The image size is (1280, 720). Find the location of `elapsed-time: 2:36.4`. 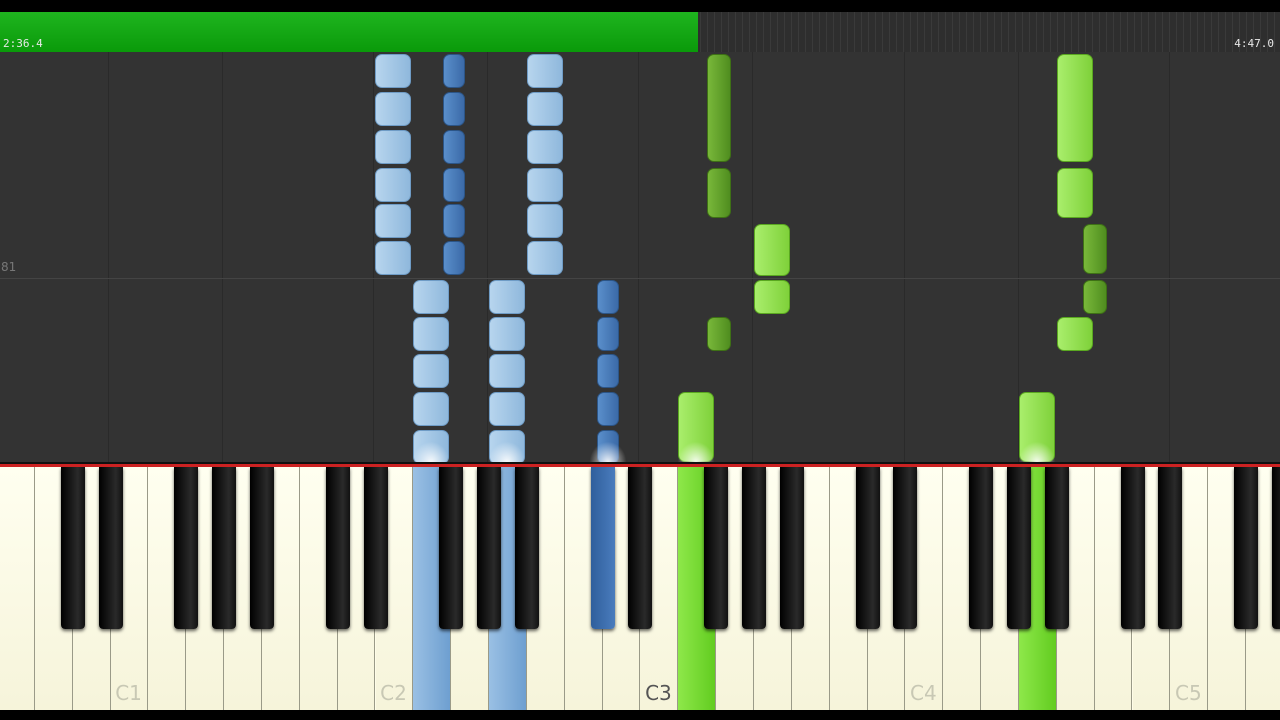

elapsed-time: 2:36.4 is located at coordinates (23, 43).